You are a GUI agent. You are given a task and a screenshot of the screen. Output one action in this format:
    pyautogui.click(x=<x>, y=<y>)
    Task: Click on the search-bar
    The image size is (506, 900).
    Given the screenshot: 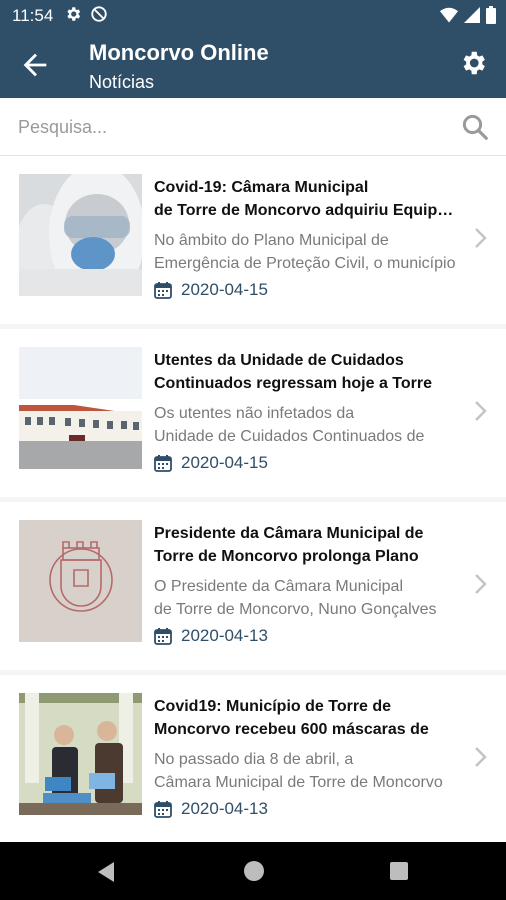 What is the action you would take?
    pyautogui.click(x=253, y=127)
    